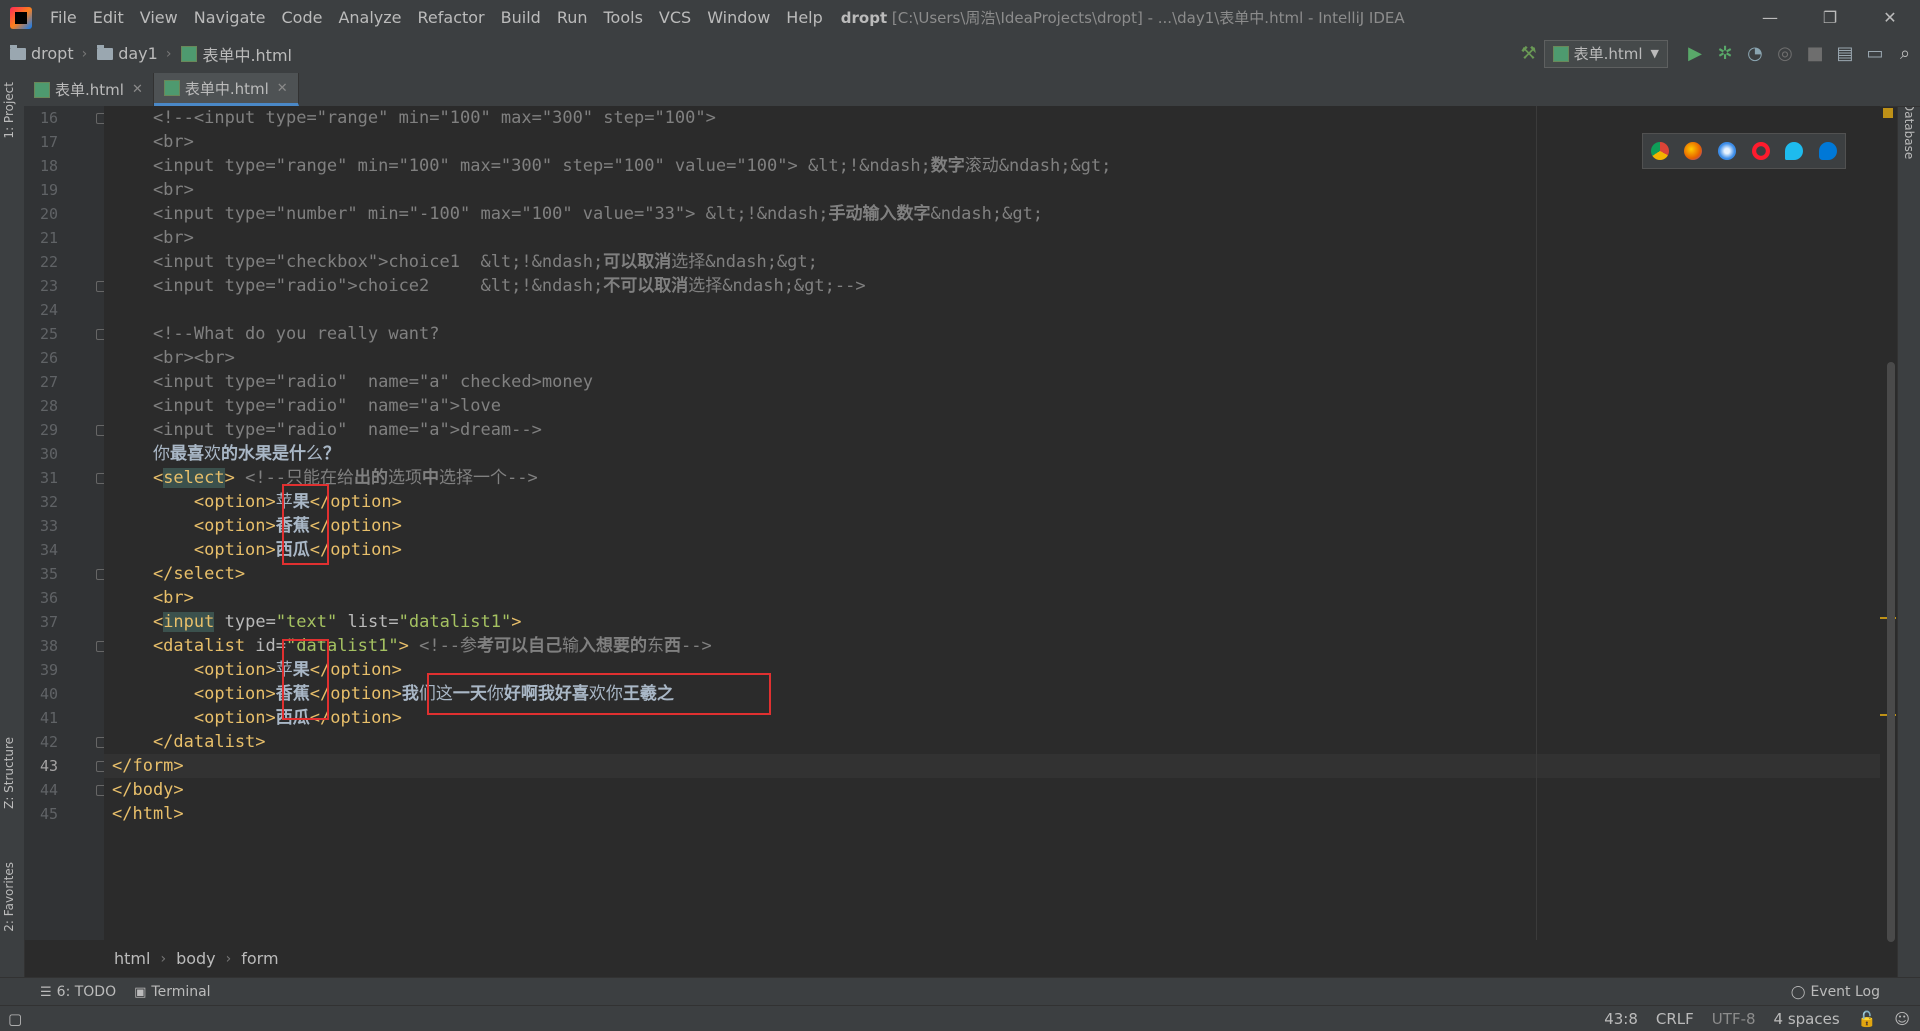 The height and width of the screenshot is (1031, 1920). What do you see at coordinates (1845, 54) in the screenshot?
I see `project-structure-icon: ▤` at bounding box center [1845, 54].